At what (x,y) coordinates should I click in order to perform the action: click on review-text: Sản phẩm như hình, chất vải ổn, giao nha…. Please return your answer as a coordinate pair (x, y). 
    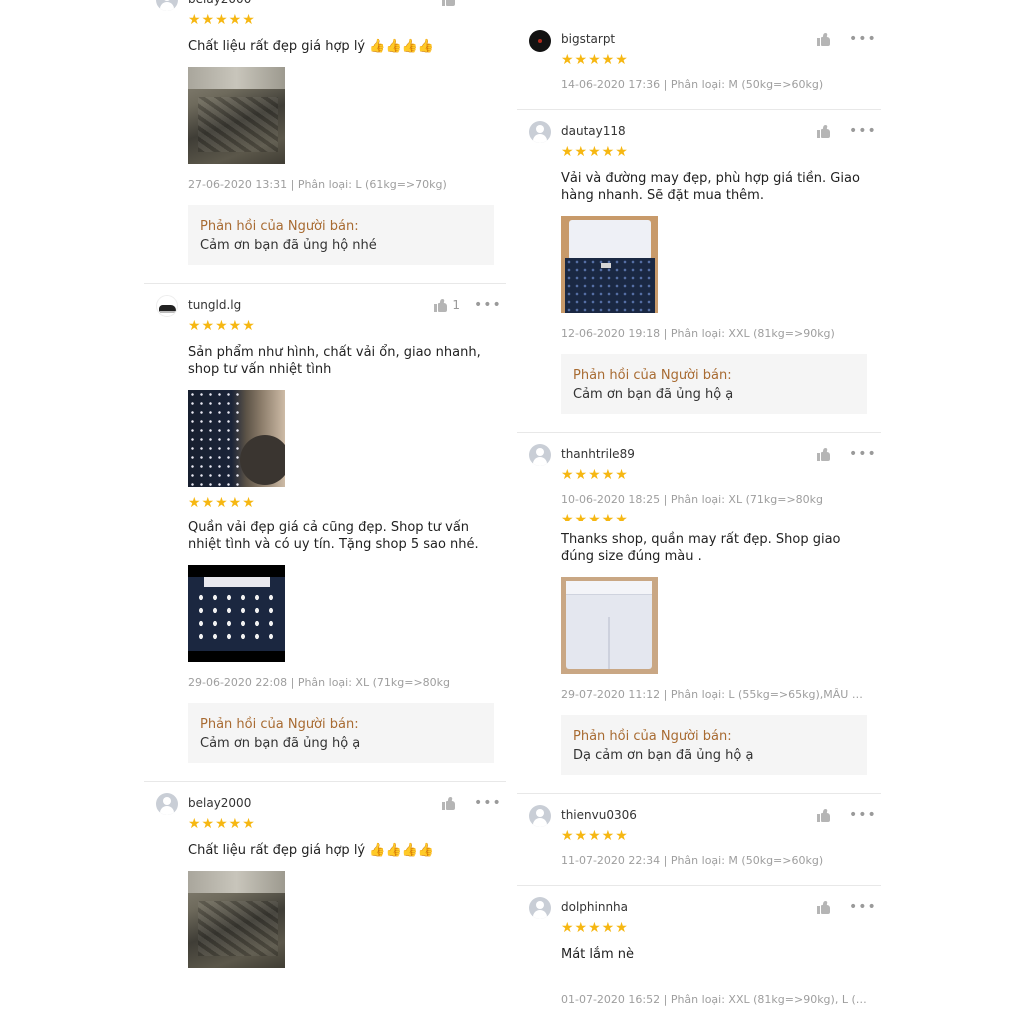
    Looking at the image, I should click on (334, 361).